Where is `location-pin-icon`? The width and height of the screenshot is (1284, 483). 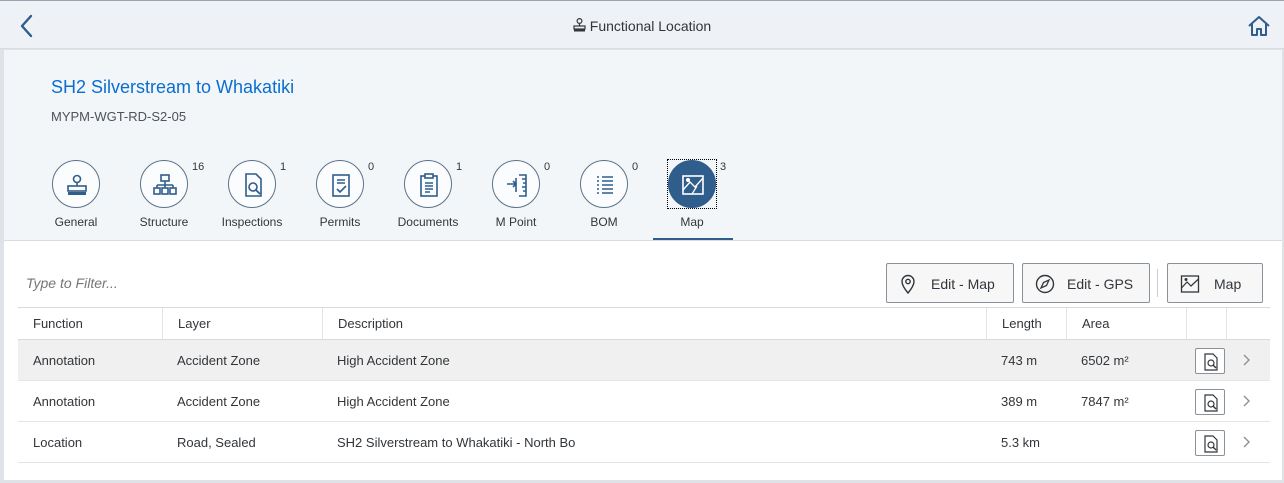 location-pin-icon is located at coordinates (908, 284).